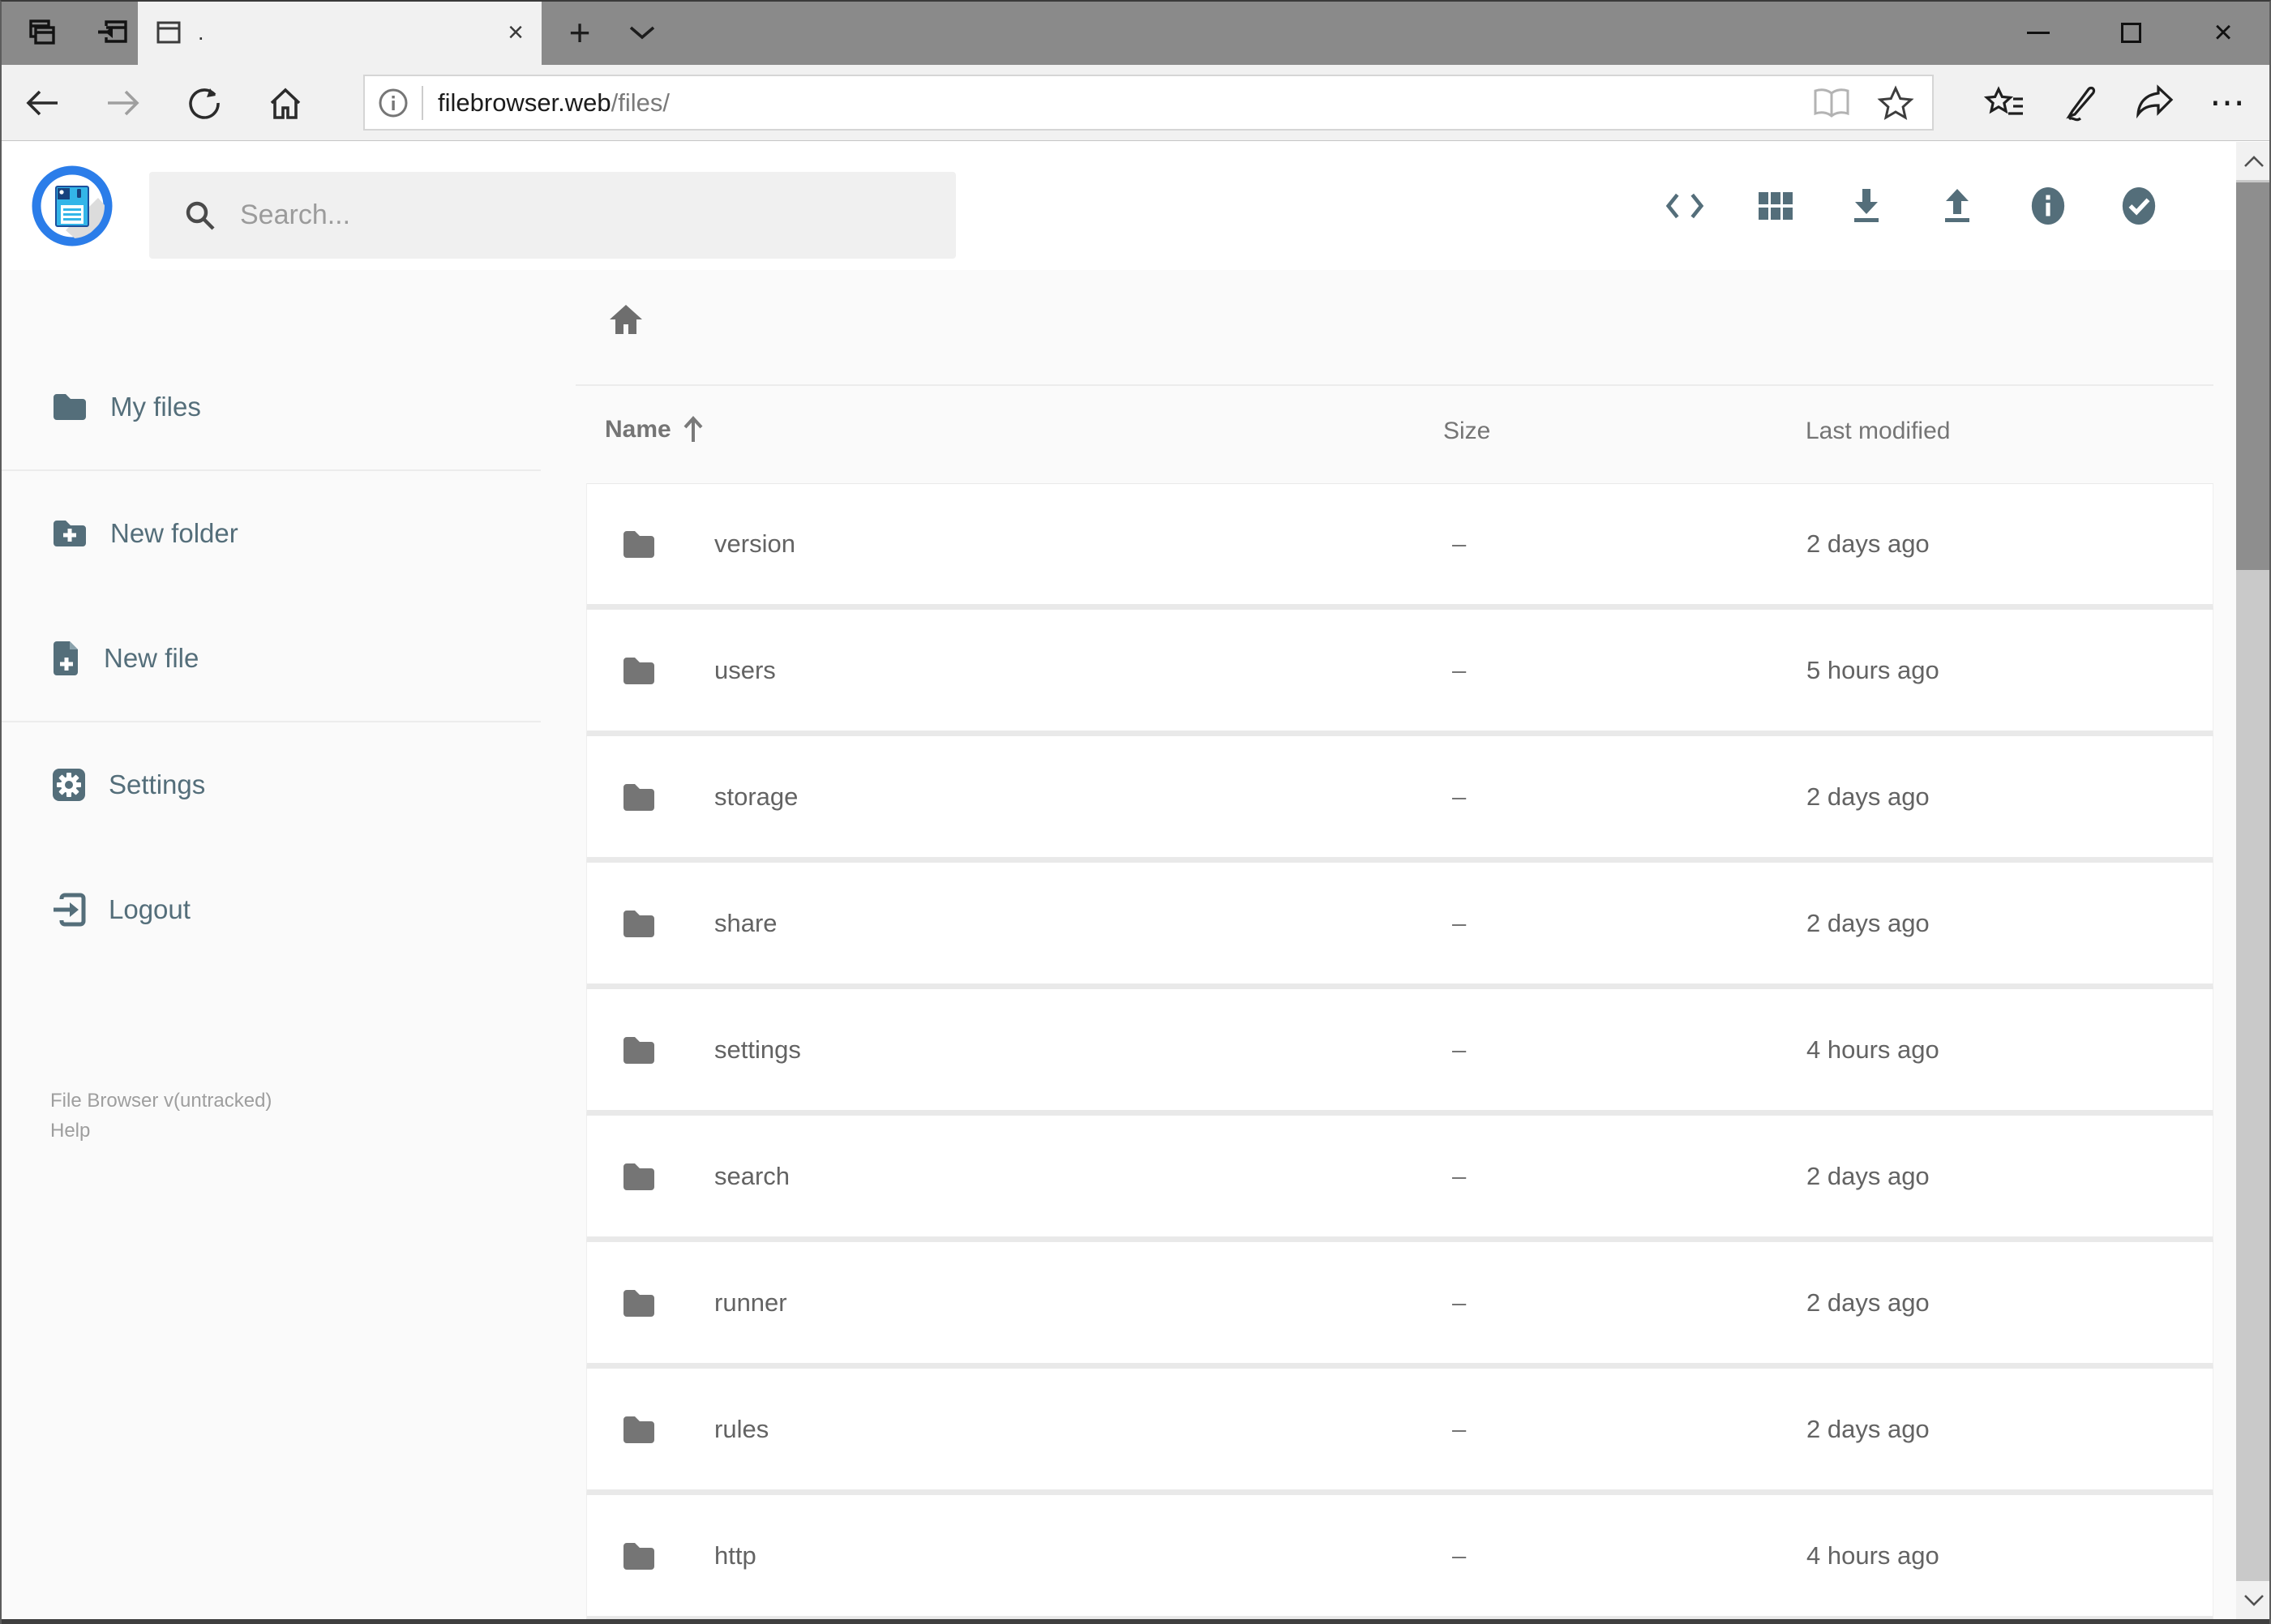  What do you see at coordinates (1399, 926) in the screenshot?
I see `table-row: share – 2 days ago` at bounding box center [1399, 926].